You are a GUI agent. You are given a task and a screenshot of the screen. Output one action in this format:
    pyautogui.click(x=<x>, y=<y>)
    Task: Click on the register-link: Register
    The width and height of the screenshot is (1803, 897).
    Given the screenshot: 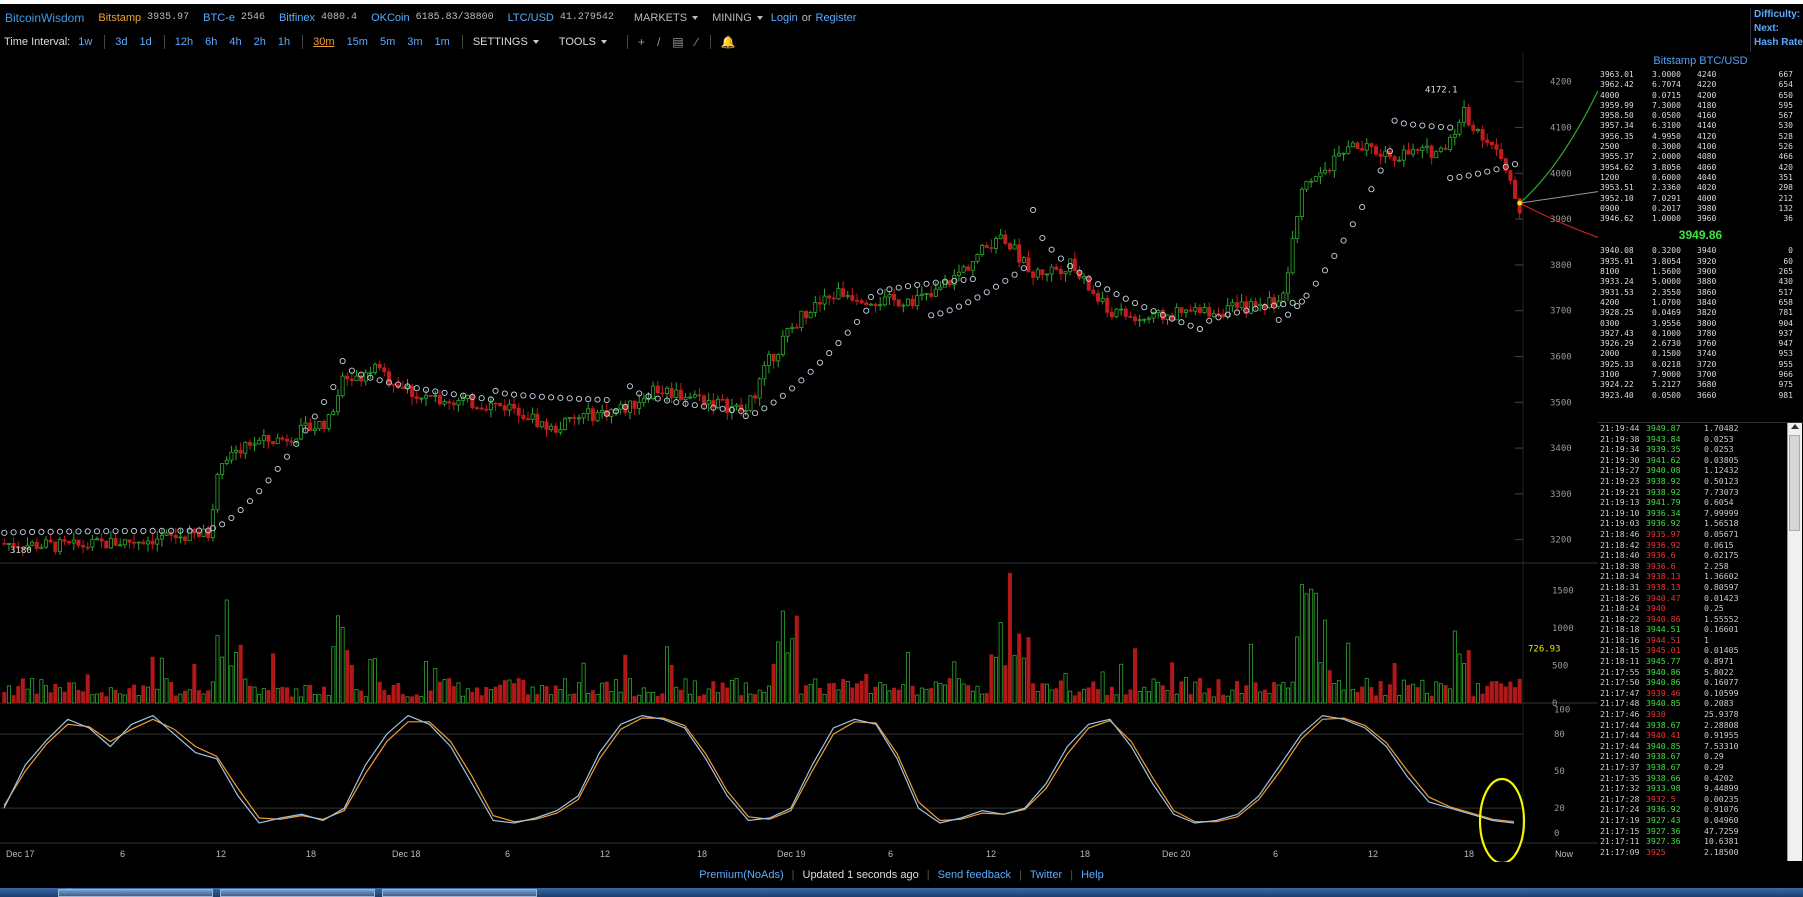 What is the action you would take?
    pyautogui.click(x=836, y=18)
    